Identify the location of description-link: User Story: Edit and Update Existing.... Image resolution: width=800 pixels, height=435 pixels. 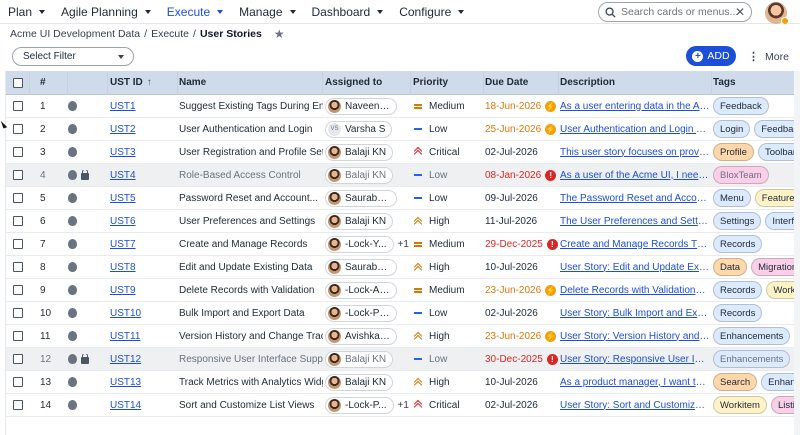
(635, 267).